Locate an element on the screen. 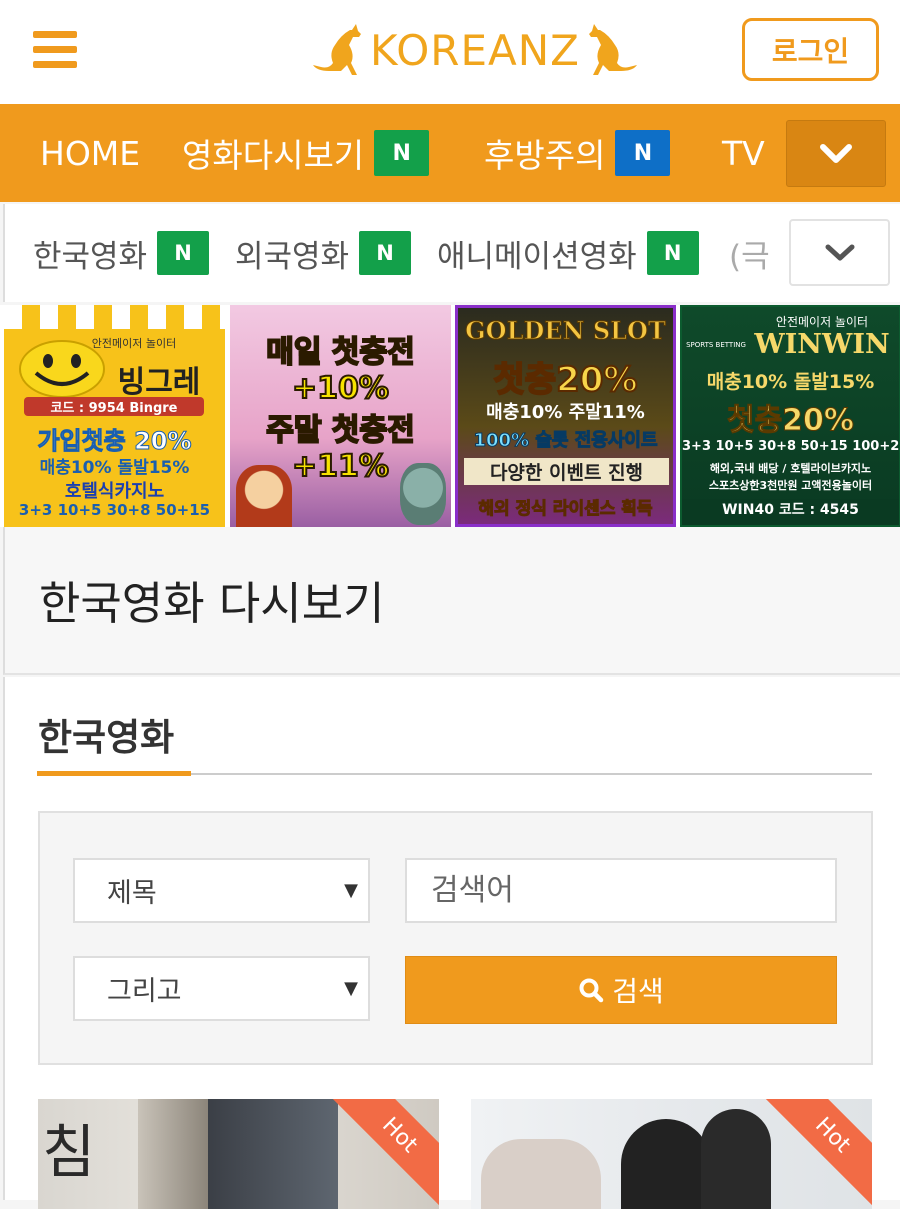 The image size is (900, 1209). nav-item-home: HOME is located at coordinates (90, 153).